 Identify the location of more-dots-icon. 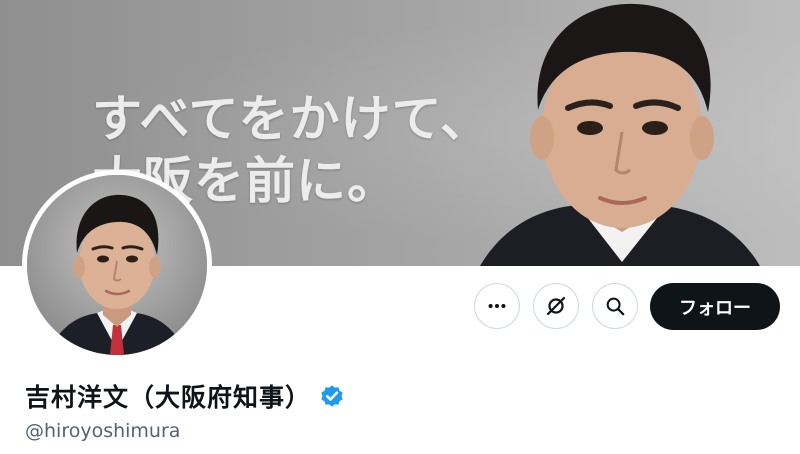
(497, 306).